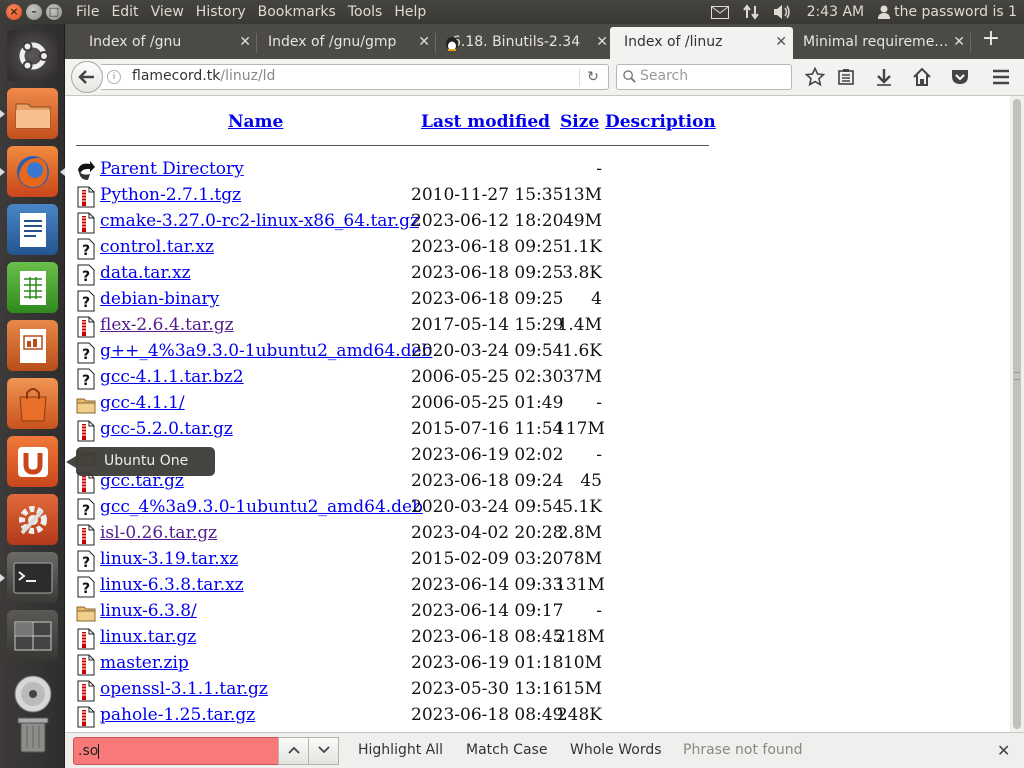 The width and height of the screenshot is (1024, 768). What do you see at coordinates (537, 639) in the screenshot?
I see `table-row: linux.tar.gz 2023-06-18 08:45 218M` at bounding box center [537, 639].